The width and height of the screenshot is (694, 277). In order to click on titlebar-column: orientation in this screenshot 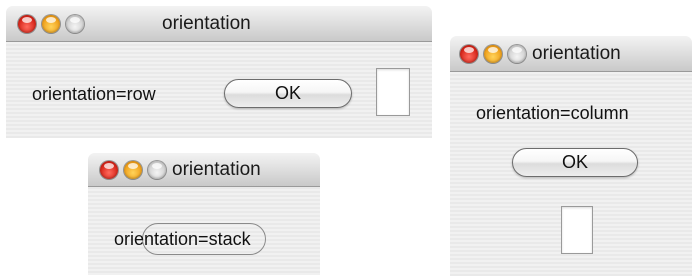, I will do `click(571, 54)`.